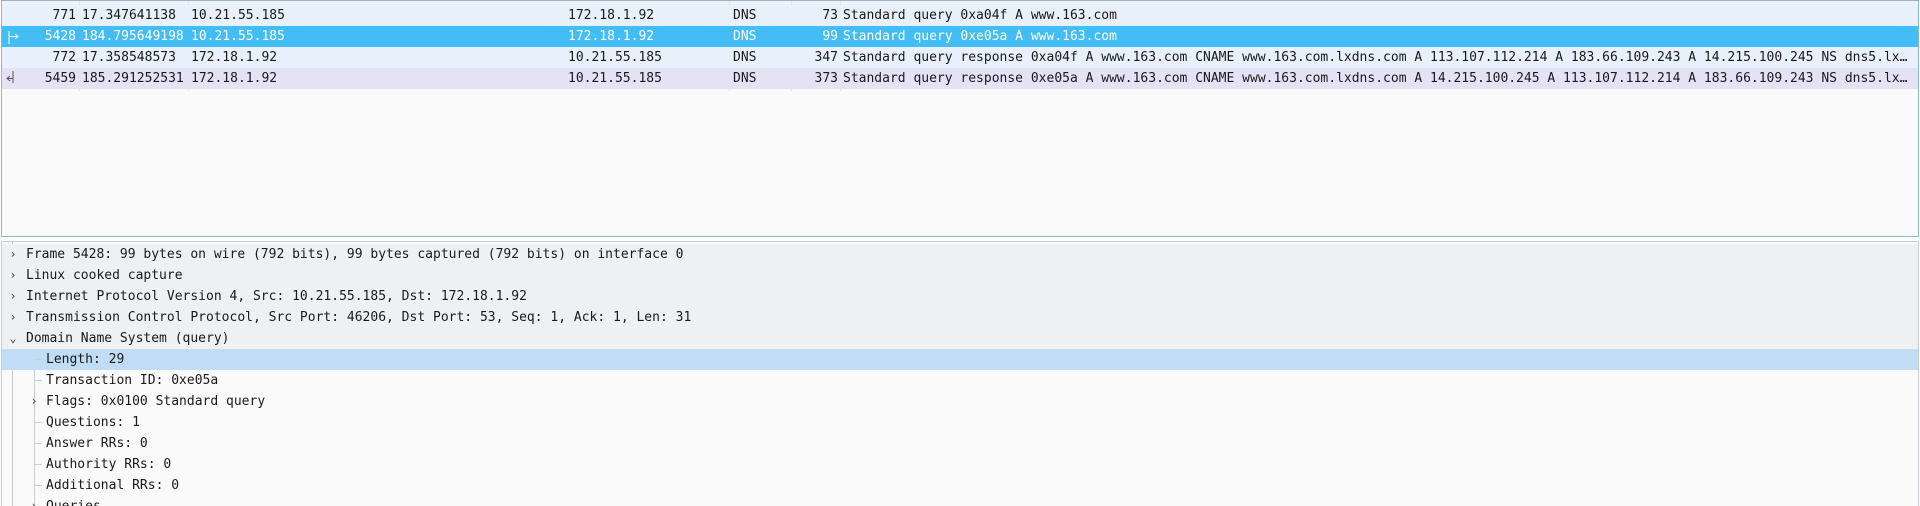 The height and width of the screenshot is (506, 1920). Describe the element at coordinates (129, 15) in the screenshot. I see `packet-time: 17.347641138` at that location.